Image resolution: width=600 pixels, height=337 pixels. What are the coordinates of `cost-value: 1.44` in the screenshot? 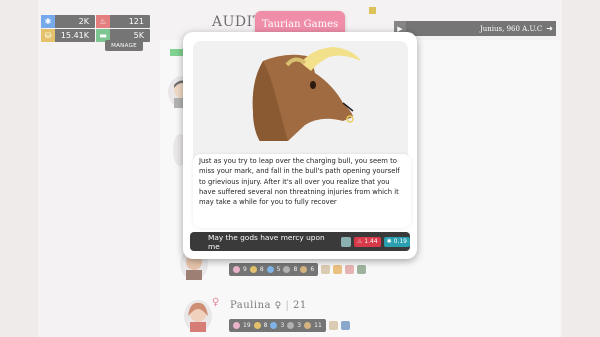 It's located at (371, 241).